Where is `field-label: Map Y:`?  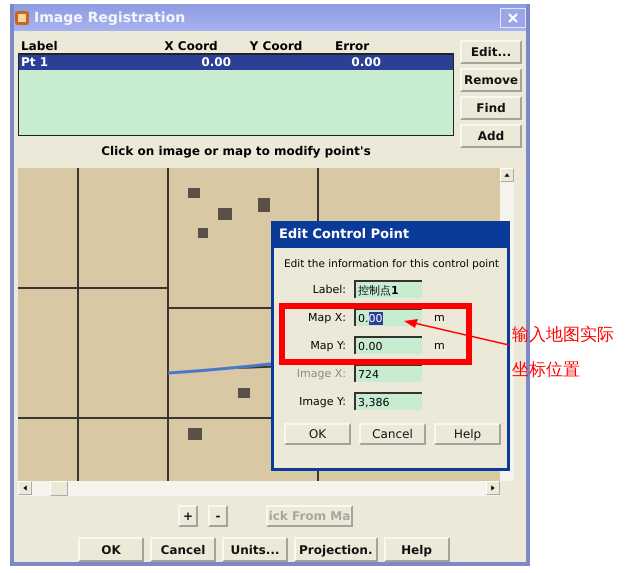
field-label: Map Y: is located at coordinates (328, 345).